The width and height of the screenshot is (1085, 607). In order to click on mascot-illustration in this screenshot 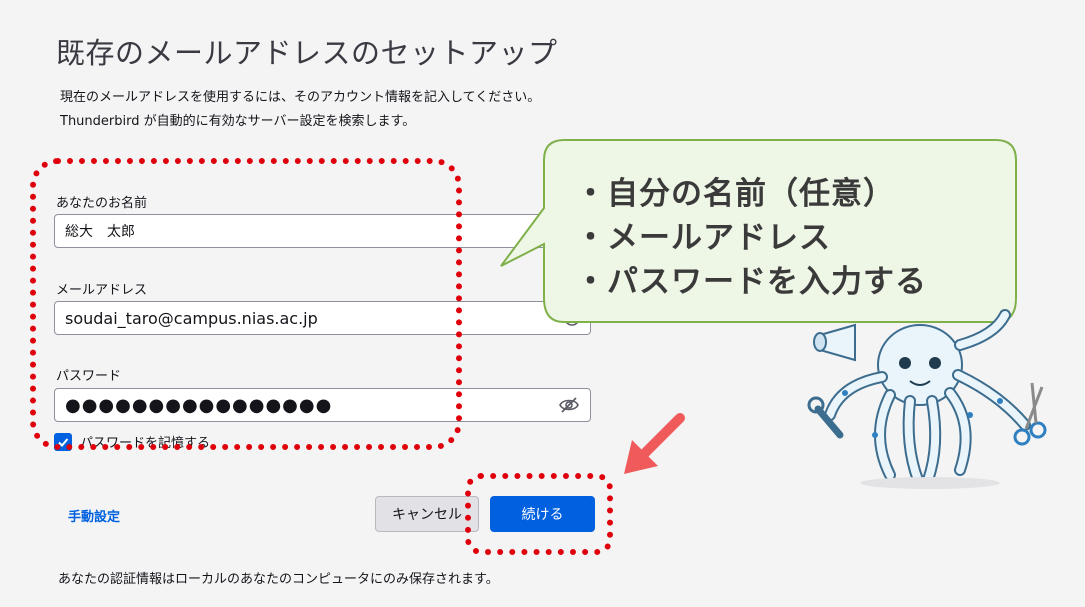, I will do `click(927, 399)`.